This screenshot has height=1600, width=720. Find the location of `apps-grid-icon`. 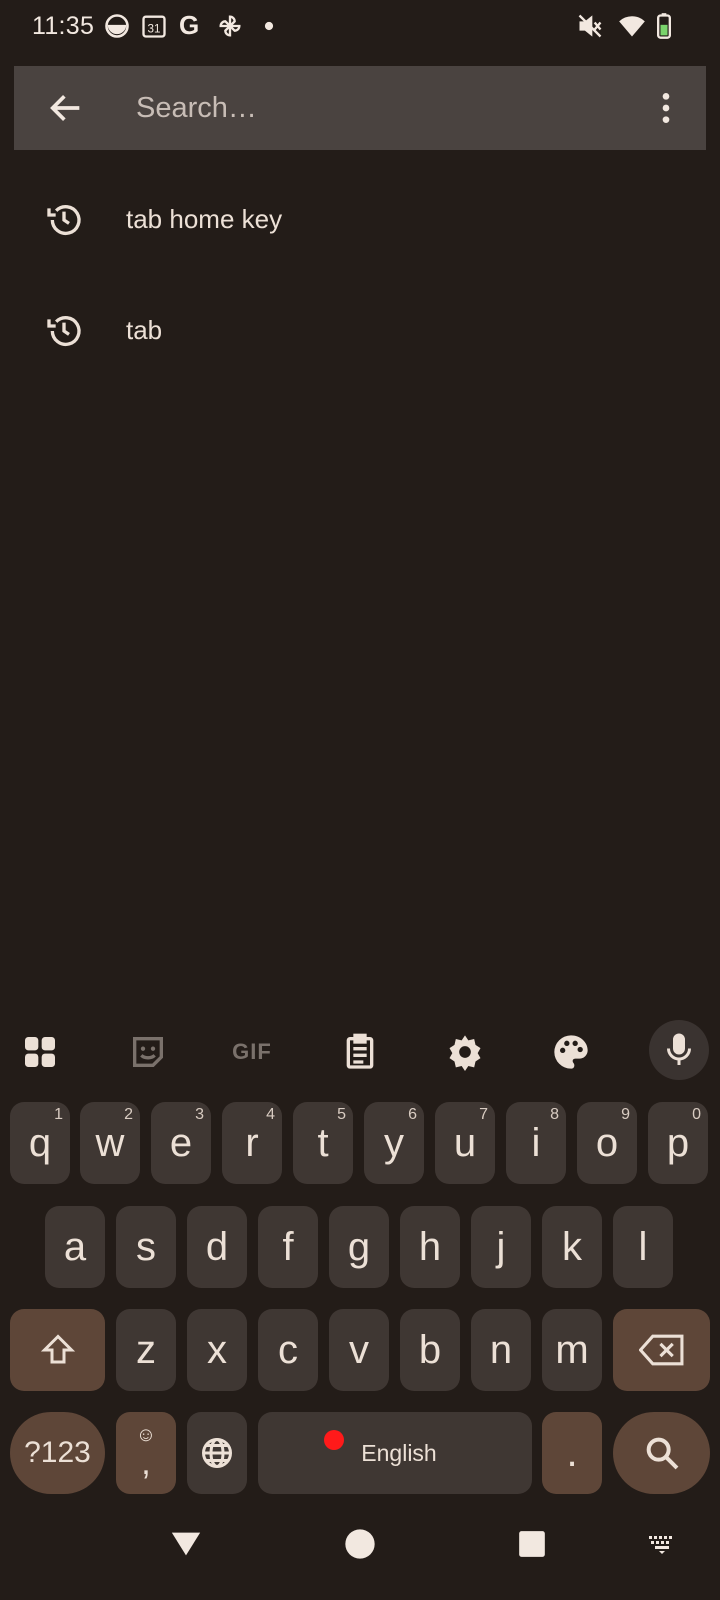

apps-grid-icon is located at coordinates (40, 1052).